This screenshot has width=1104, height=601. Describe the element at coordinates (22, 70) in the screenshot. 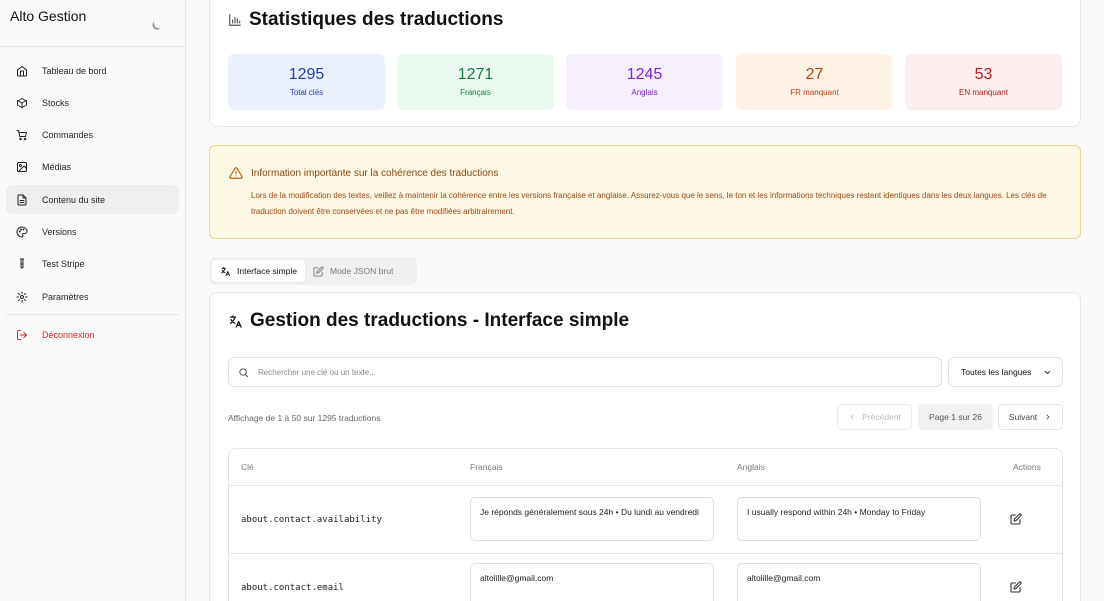

I see `home-icon` at that location.